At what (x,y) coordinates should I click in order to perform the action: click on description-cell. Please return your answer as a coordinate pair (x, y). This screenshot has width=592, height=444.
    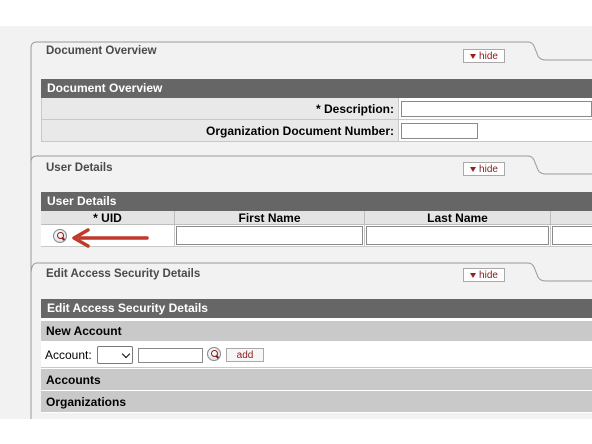
    Looking at the image, I should click on (495, 108).